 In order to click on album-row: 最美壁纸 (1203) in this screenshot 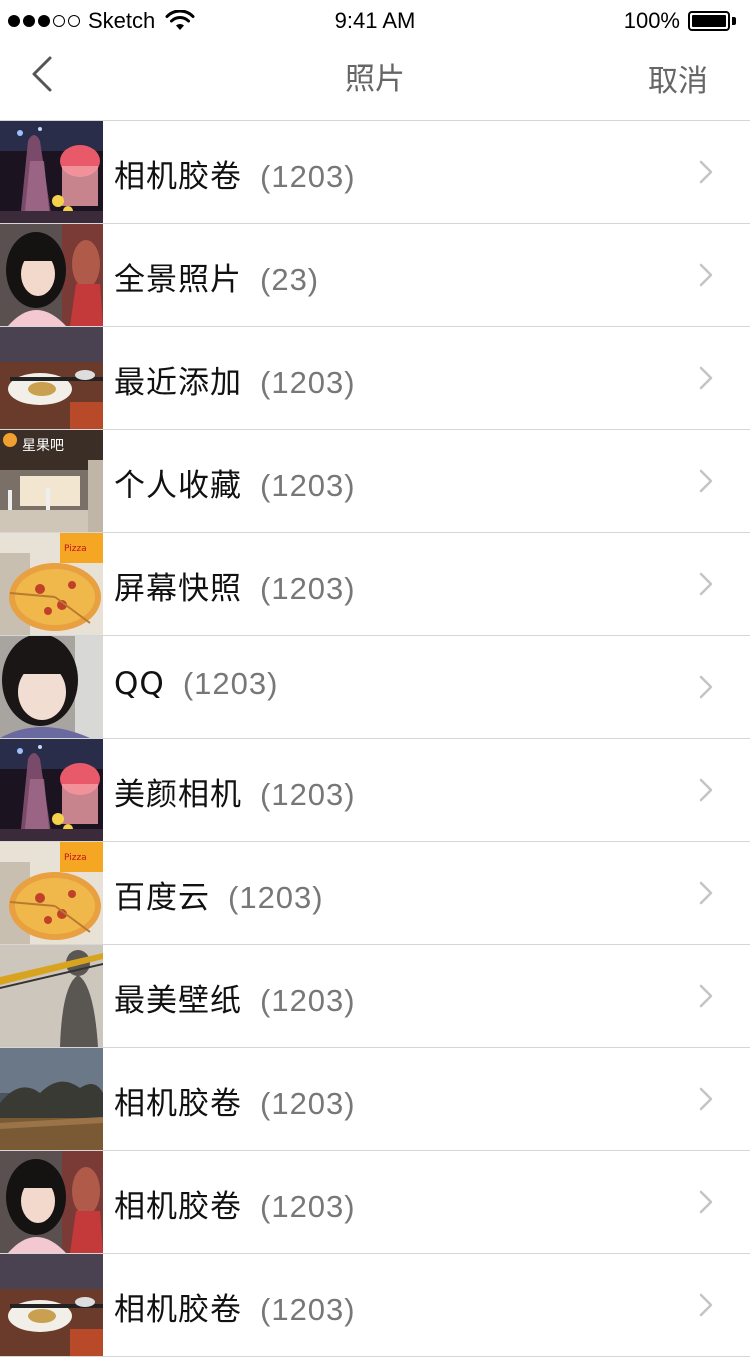, I will do `click(375, 996)`.